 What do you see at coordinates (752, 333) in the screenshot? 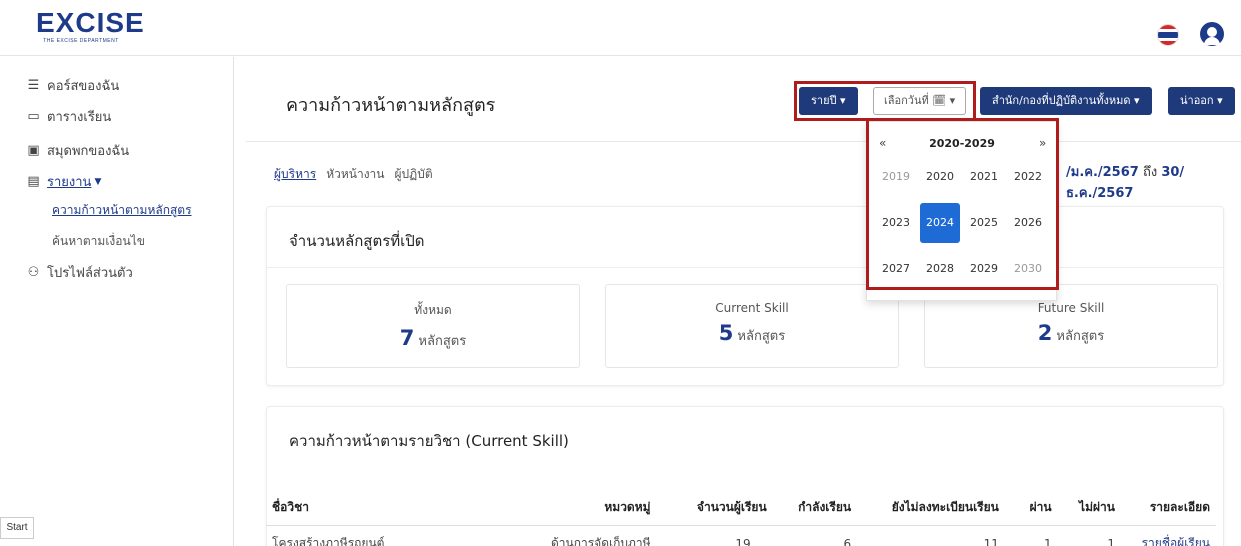
I see `stat-value: 5 หลักสูตร` at bounding box center [752, 333].